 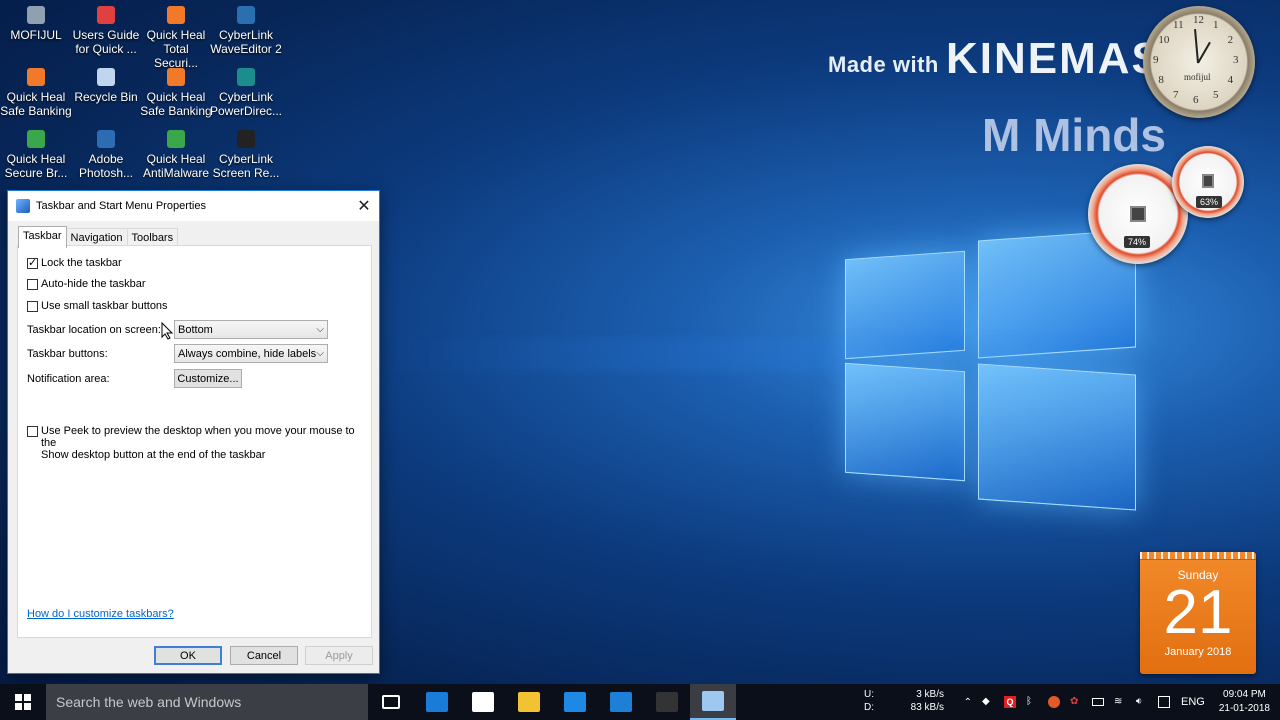 I want to click on calendar-day: 21, so click(x=1198, y=612).